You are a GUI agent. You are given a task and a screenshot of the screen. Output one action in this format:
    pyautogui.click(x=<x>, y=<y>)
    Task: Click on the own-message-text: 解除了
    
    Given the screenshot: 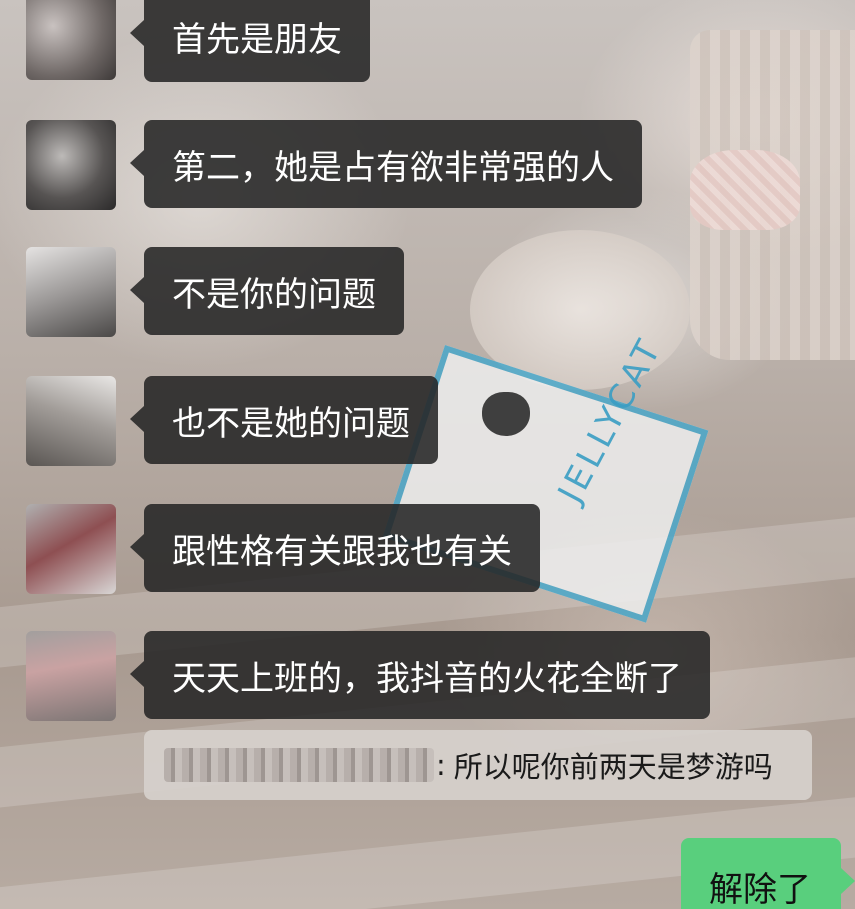 What is the action you would take?
    pyautogui.click(x=760, y=889)
    